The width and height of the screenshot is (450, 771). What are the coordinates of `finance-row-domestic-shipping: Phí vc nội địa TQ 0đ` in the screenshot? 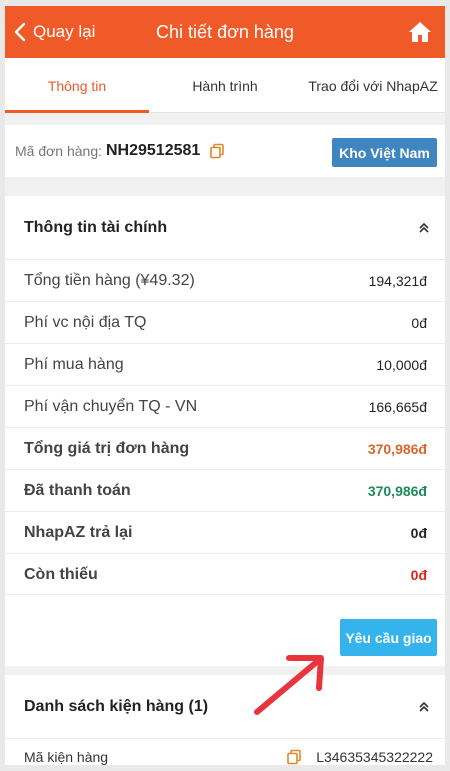 It's located at (225, 322).